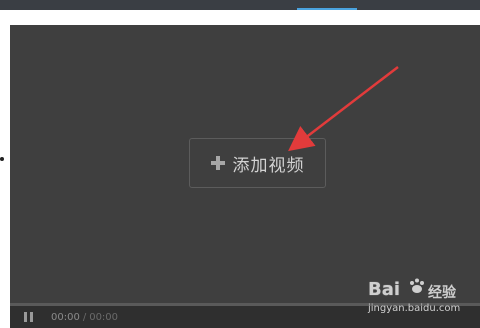 The width and height of the screenshot is (480, 328). I want to click on plus-icon, so click(217, 163).